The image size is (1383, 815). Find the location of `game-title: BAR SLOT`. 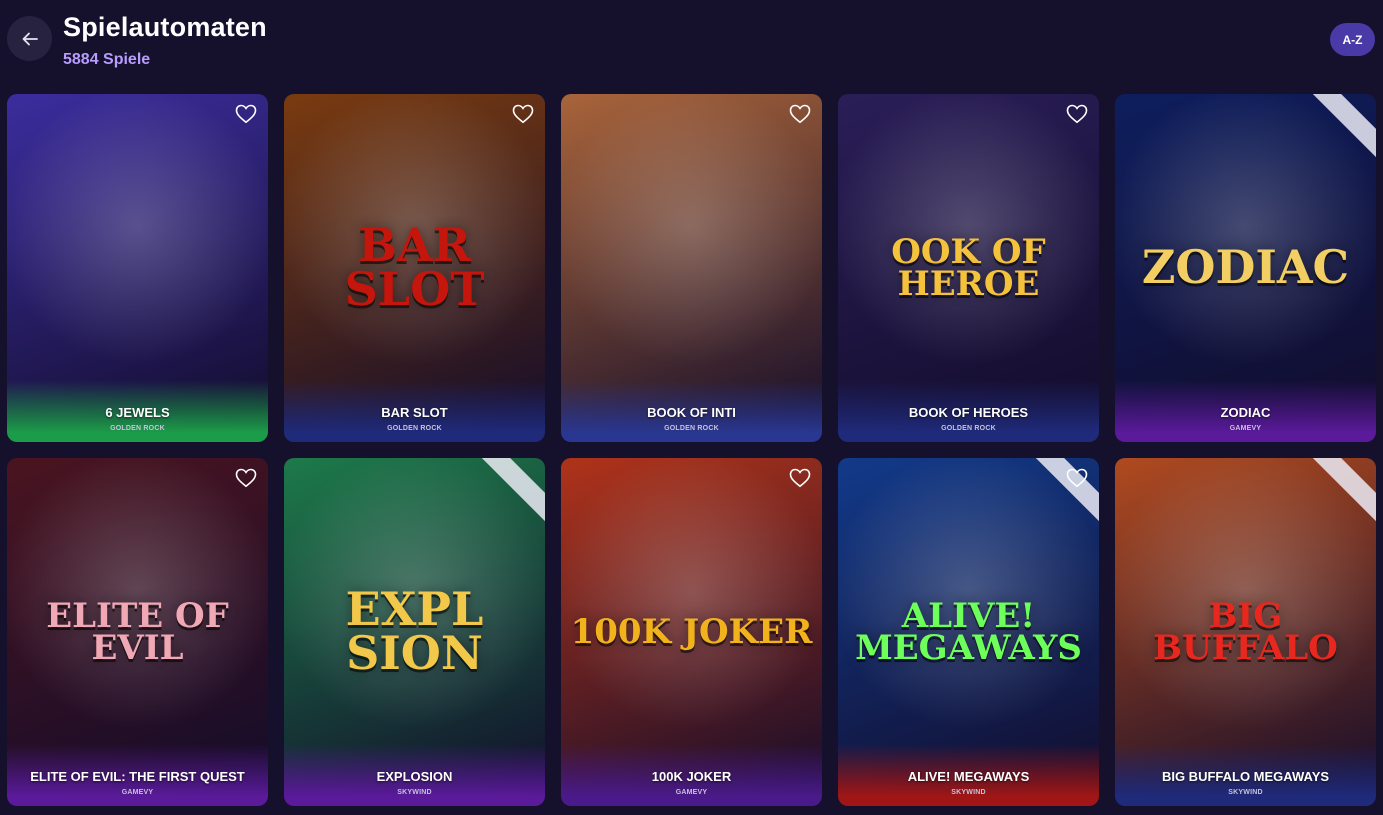

game-title: BAR SLOT is located at coordinates (414, 412).